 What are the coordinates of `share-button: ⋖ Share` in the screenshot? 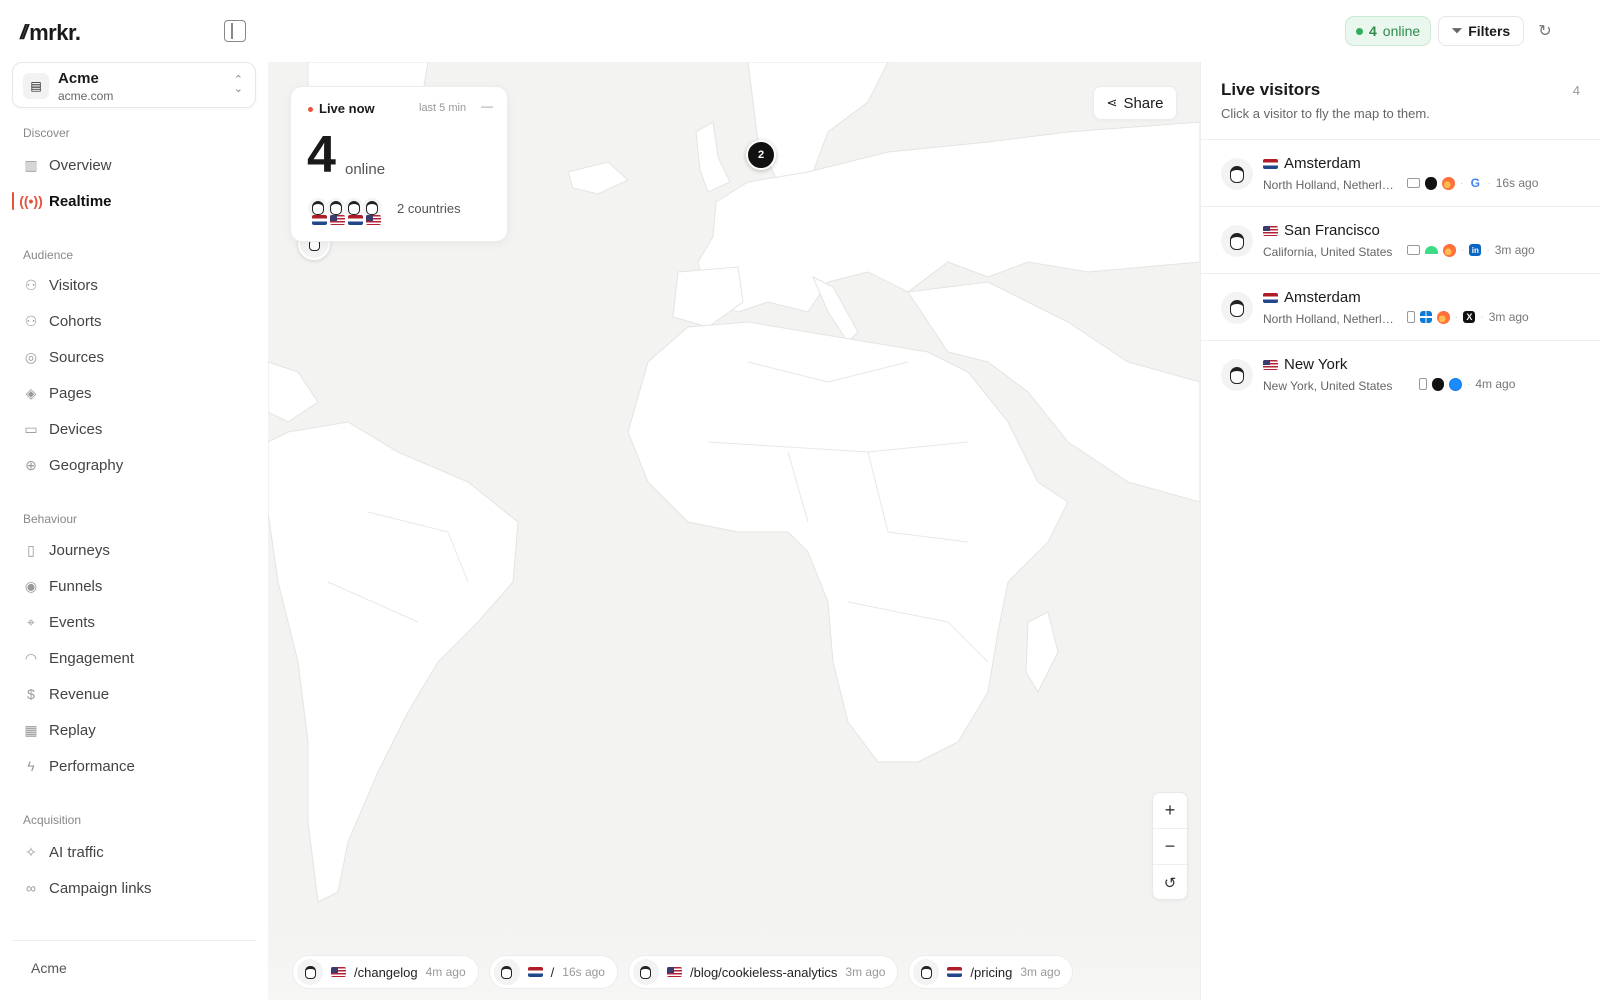 It's located at (1135, 103).